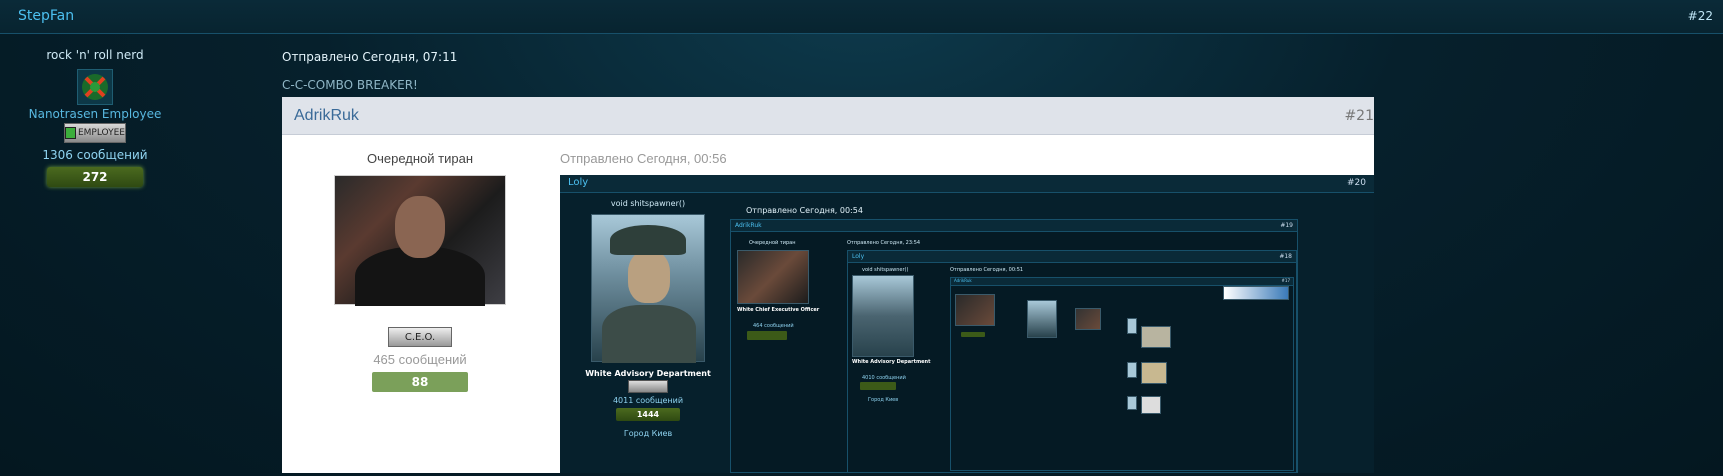  I want to click on post-author-link: StepFan, so click(46, 16).